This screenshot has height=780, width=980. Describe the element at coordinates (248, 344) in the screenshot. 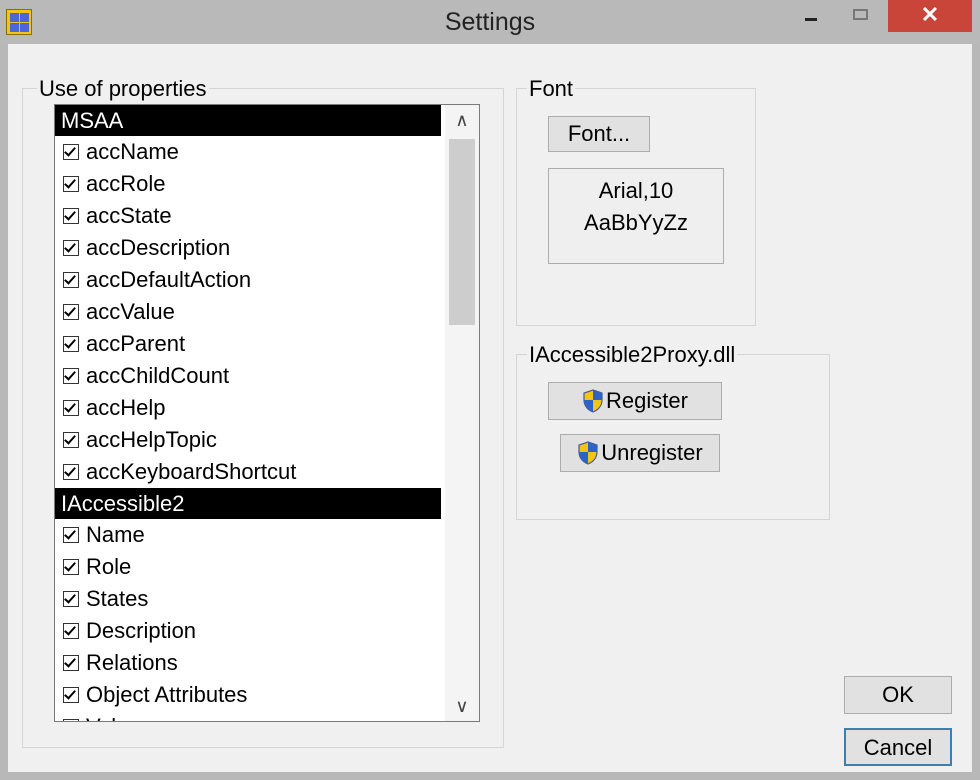

I see `msaa-list-item: accParent` at that location.